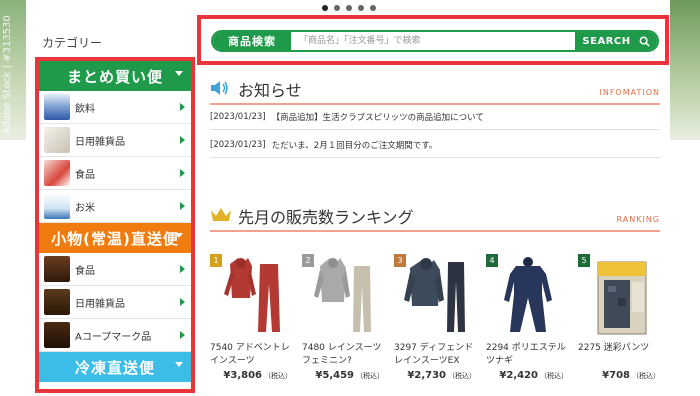 The width and height of the screenshot is (700, 396). Describe the element at coordinates (492, 260) in the screenshot. I see `rank-badge: 4` at that location.